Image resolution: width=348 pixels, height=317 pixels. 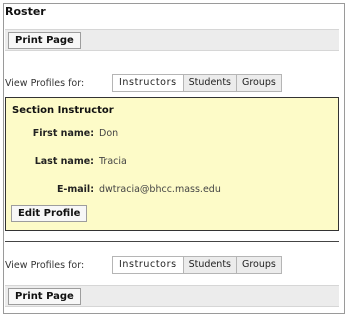 What do you see at coordinates (172, 40) in the screenshot?
I see `top-toolbar: Print Page` at bounding box center [172, 40].